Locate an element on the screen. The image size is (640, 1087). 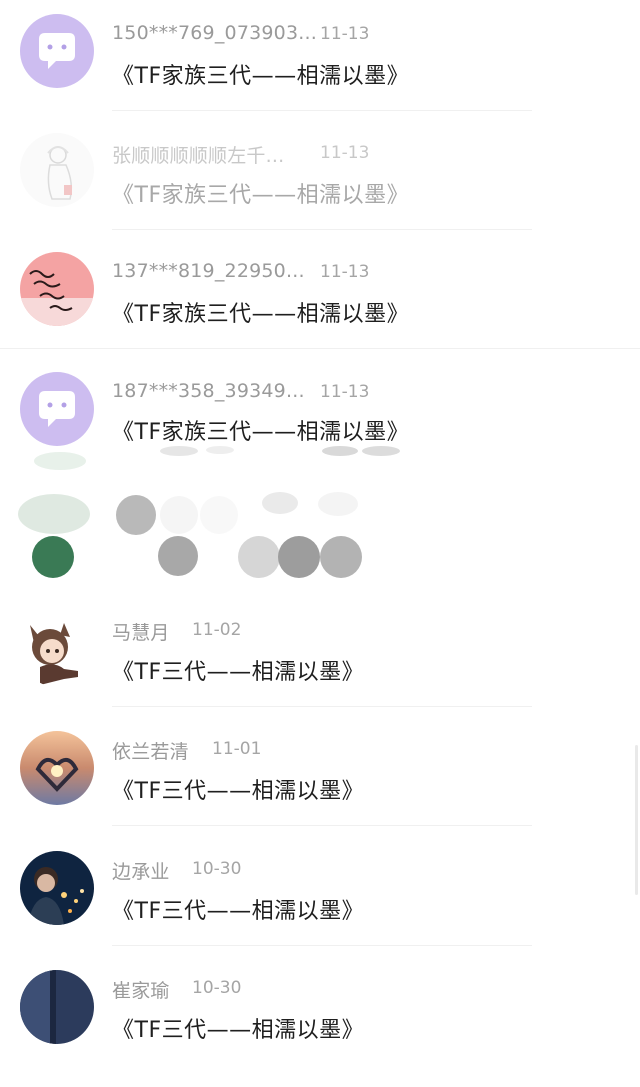
comment-meta: 137***819_22950... 11-13 is located at coordinates (240, 273).